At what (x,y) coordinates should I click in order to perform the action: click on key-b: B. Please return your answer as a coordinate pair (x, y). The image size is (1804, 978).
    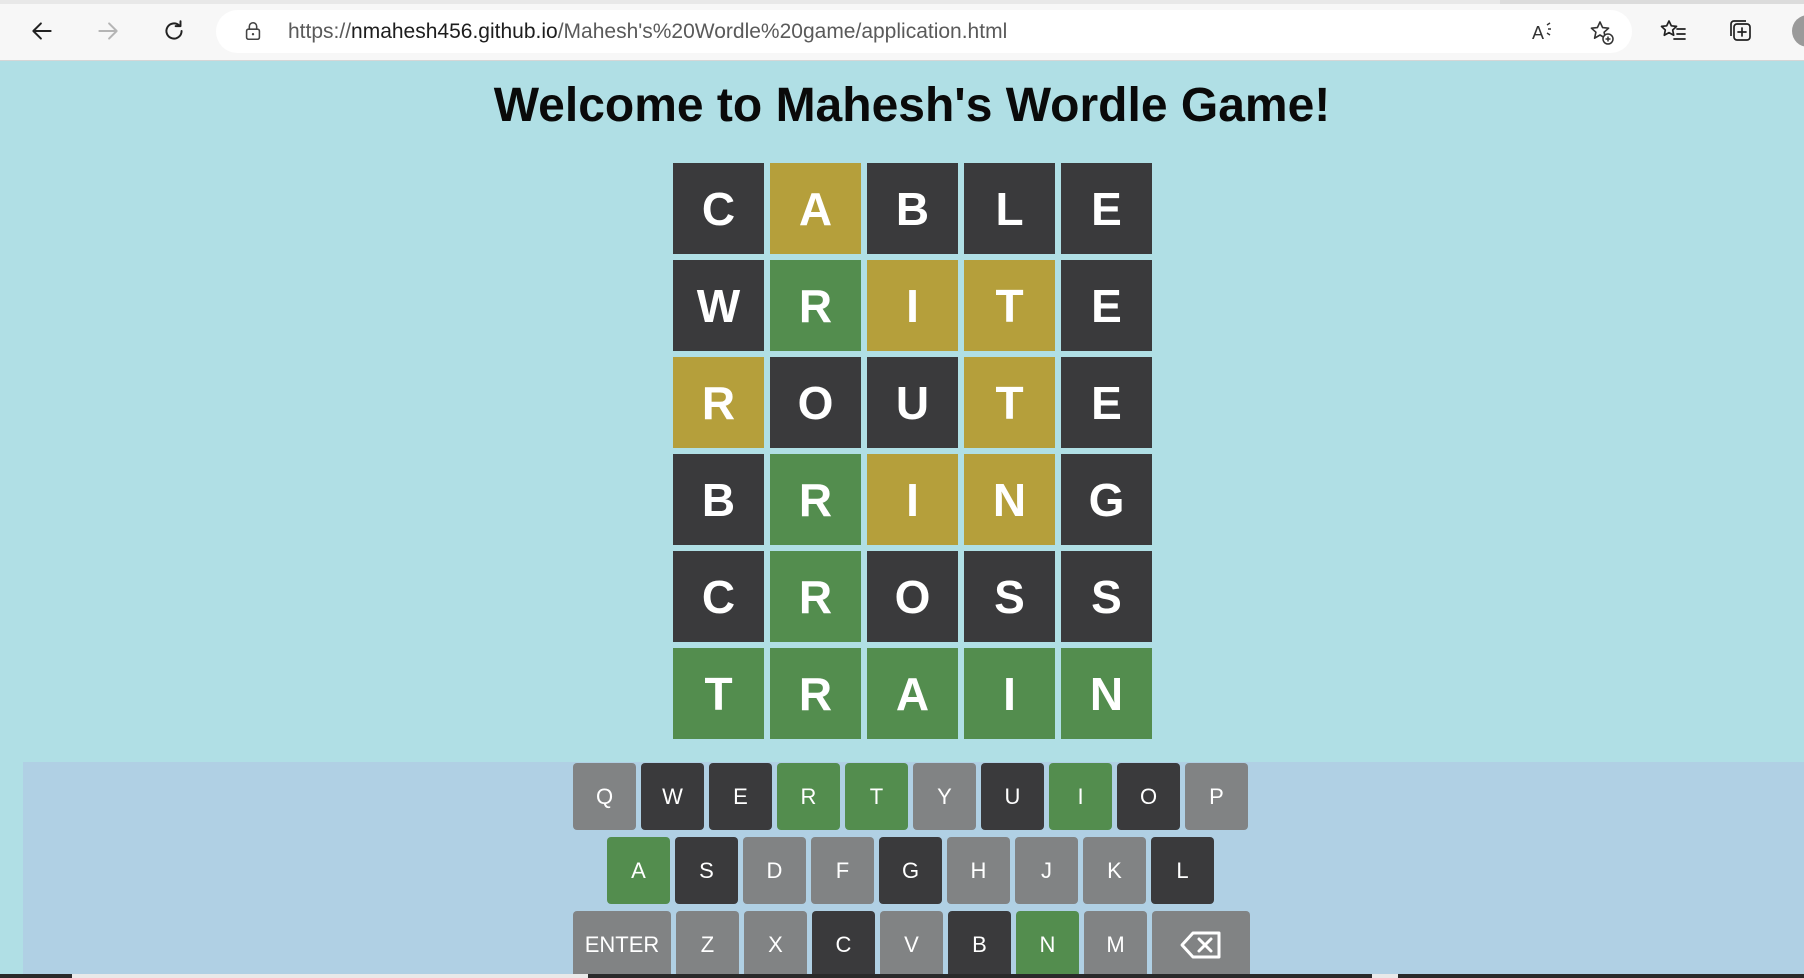
    Looking at the image, I should click on (979, 944).